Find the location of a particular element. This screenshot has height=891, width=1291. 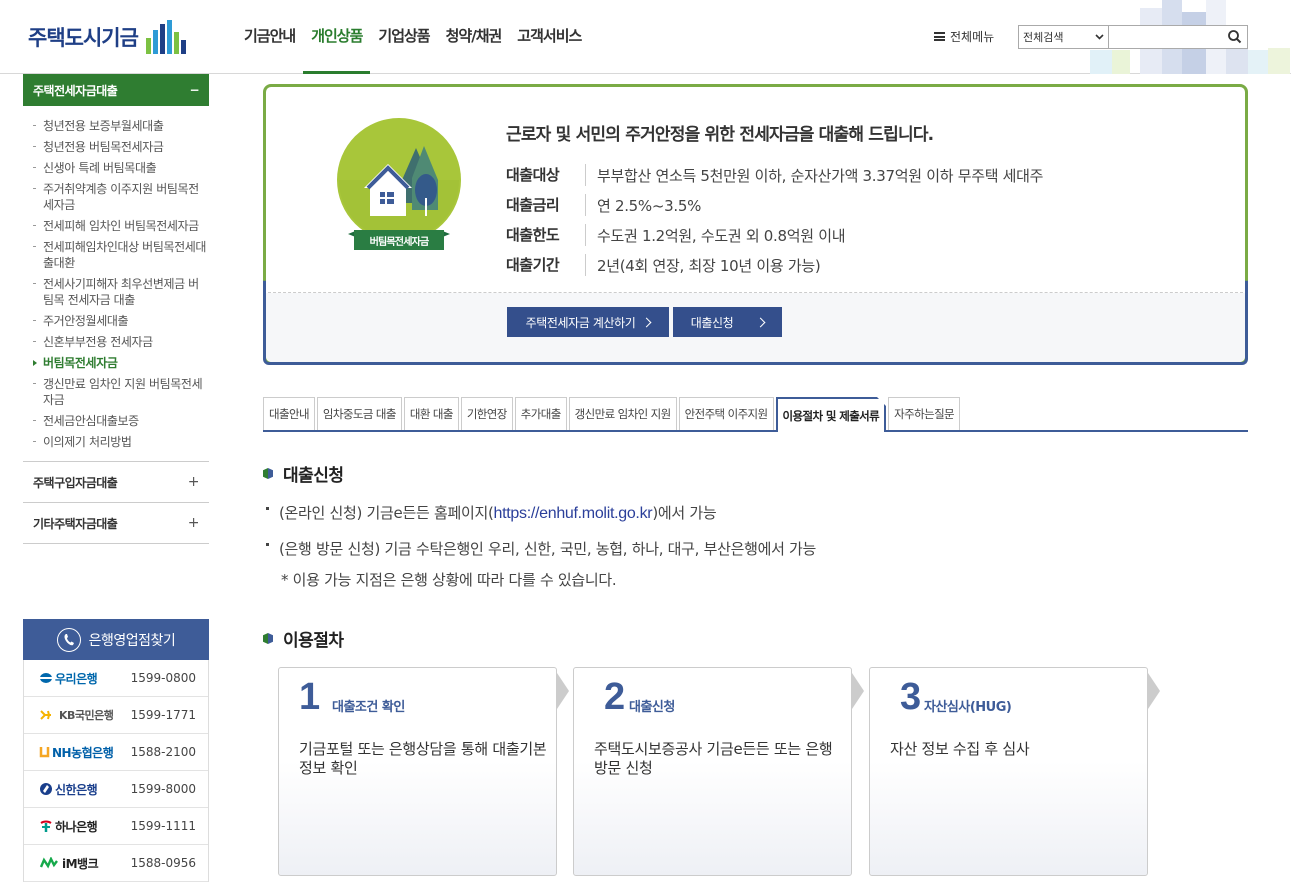

logo-mark-icon is located at coordinates (166, 37).